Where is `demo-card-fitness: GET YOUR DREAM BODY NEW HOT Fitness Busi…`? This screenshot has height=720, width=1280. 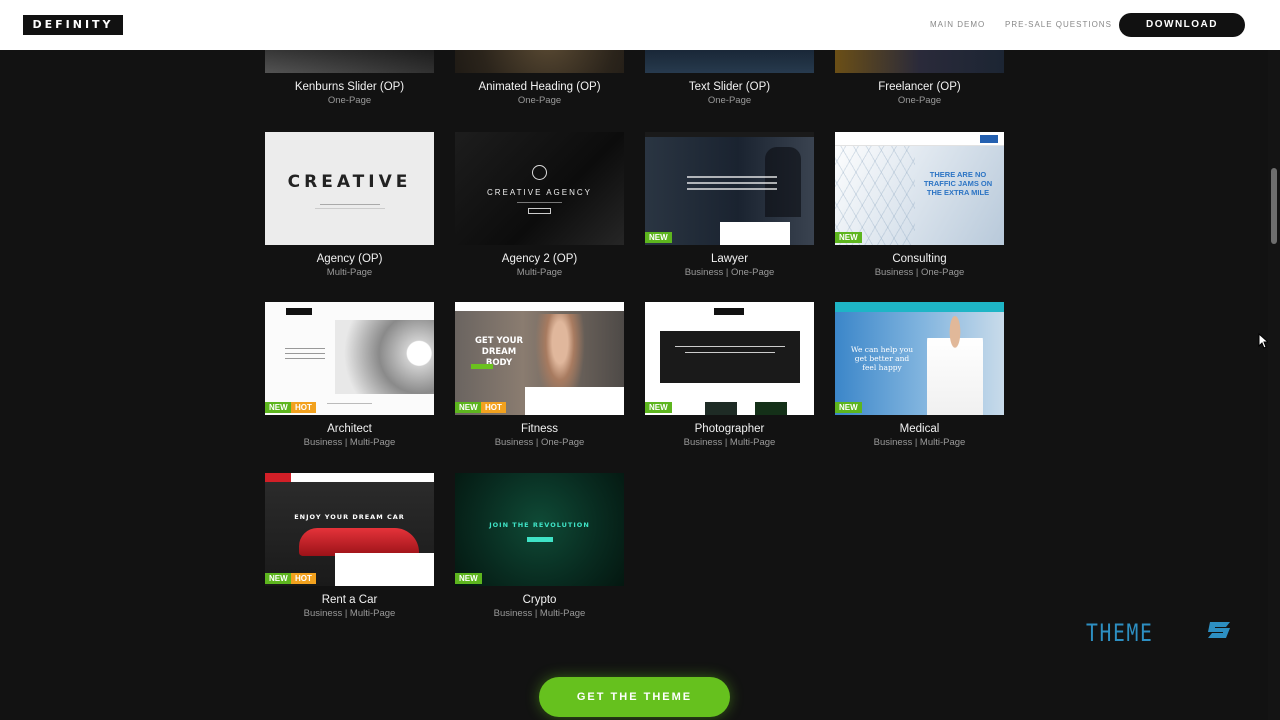
demo-card-fitness: GET YOUR DREAM BODY NEW HOT Fitness Busi… is located at coordinates (539, 375).